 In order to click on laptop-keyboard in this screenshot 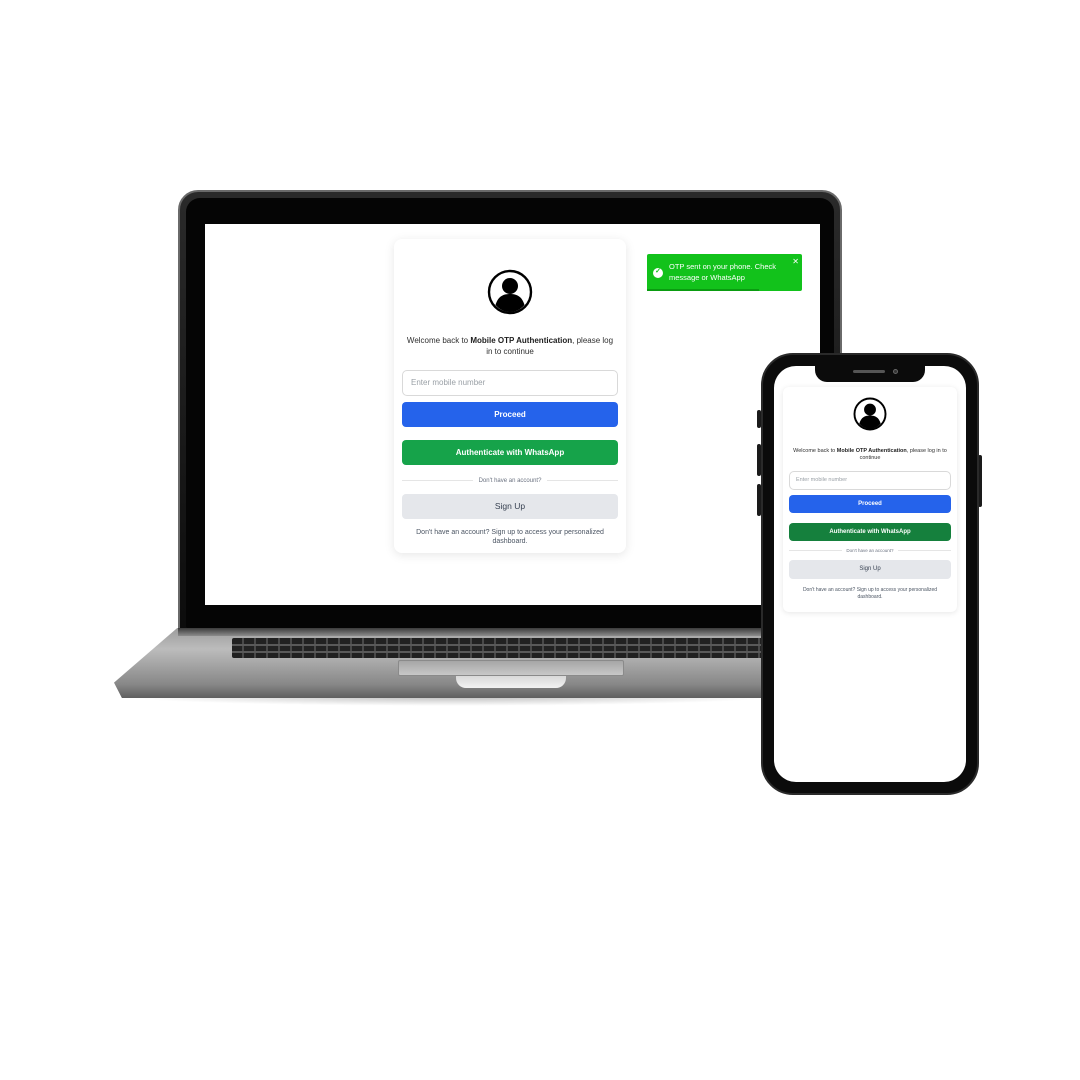, I will do `click(507, 648)`.